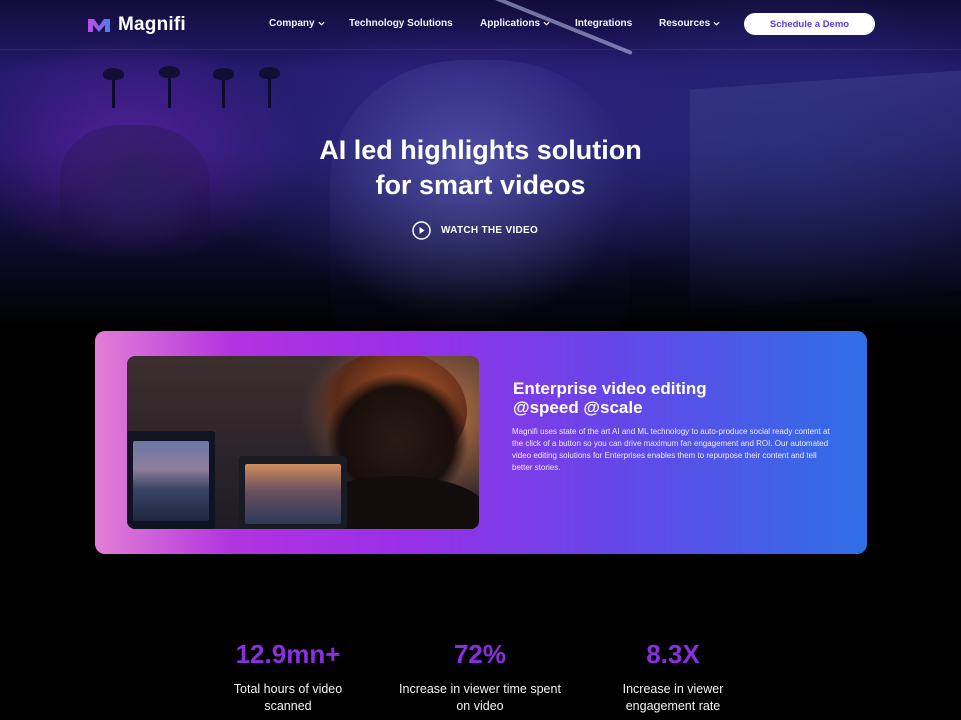 This screenshot has width=961, height=720. Describe the element at coordinates (135, 190) in the screenshot. I see `hero-rider-figure` at that location.